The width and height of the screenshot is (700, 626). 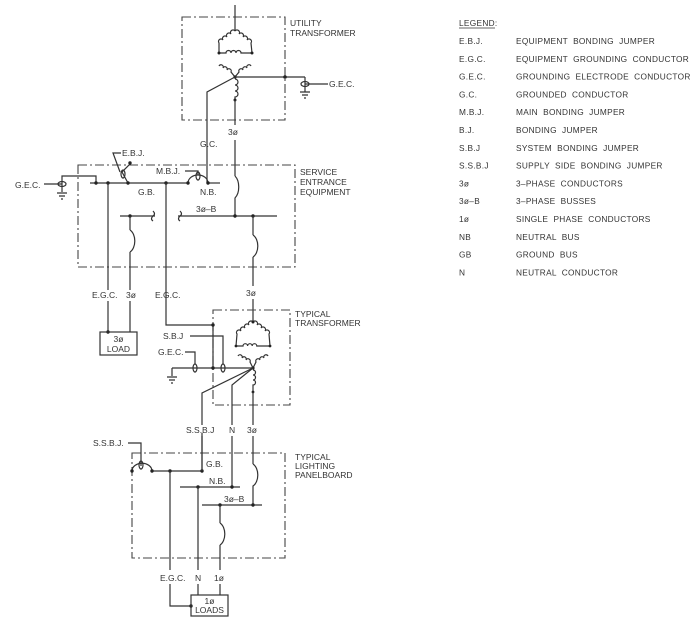 I want to click on legend-abbr: S.B.J, so click(x=469, y=148).